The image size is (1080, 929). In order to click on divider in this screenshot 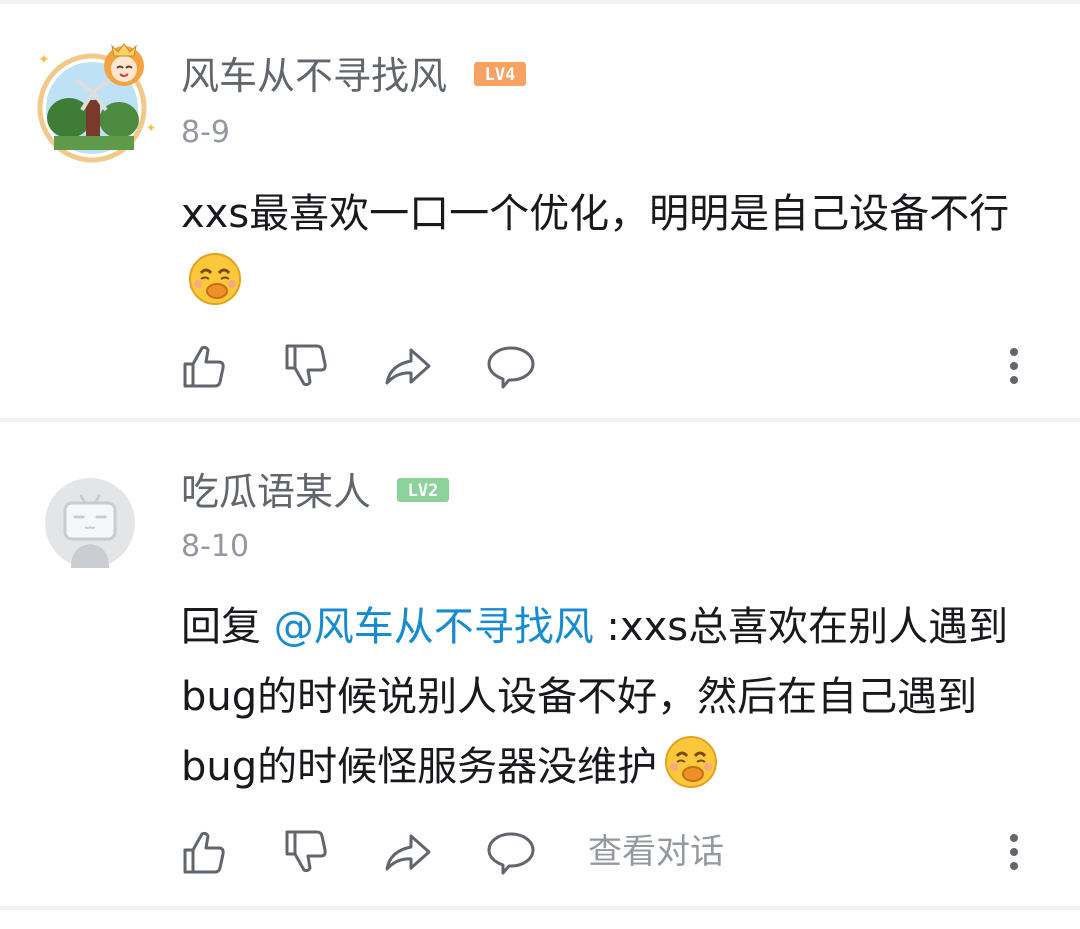, I will do `click(540, 908)`.